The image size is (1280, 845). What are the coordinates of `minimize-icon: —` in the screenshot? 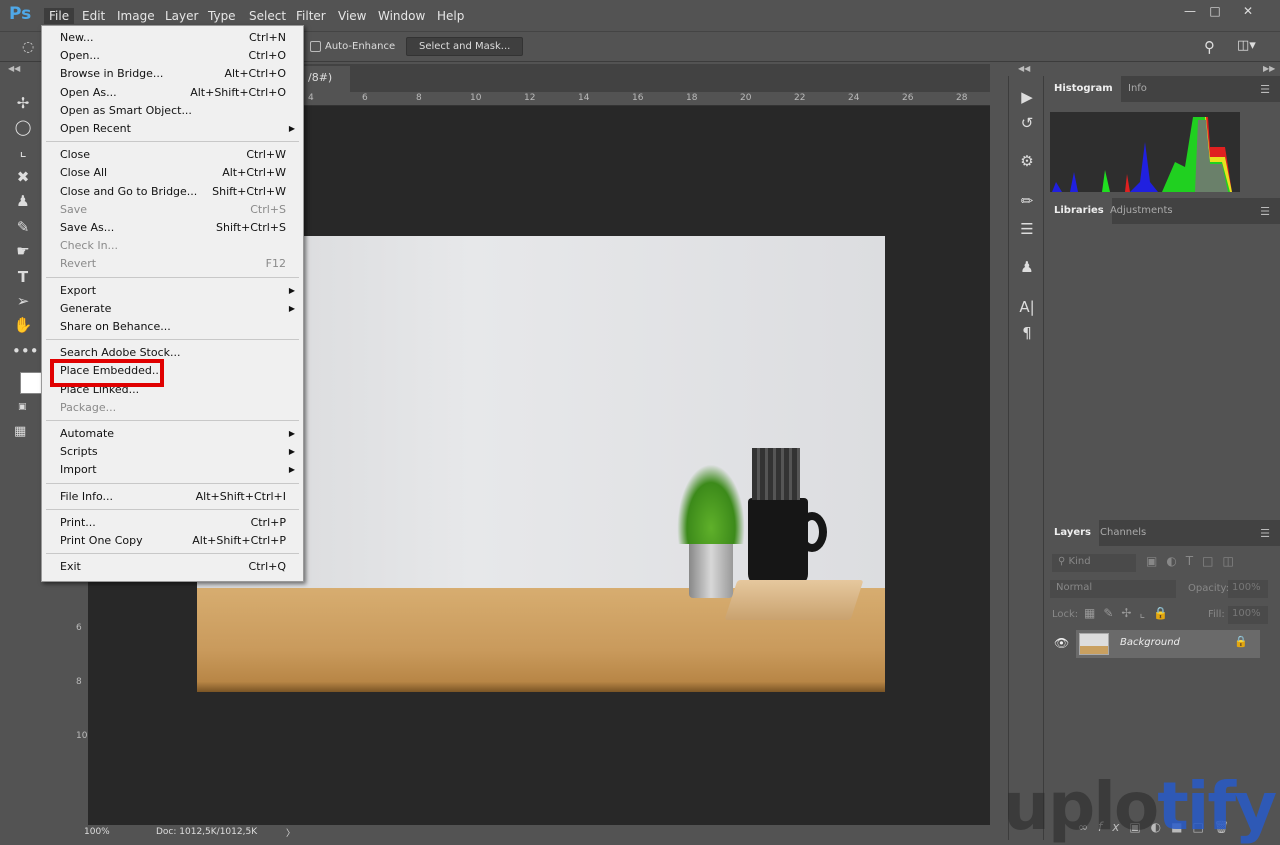 It's located at (1190, 11).